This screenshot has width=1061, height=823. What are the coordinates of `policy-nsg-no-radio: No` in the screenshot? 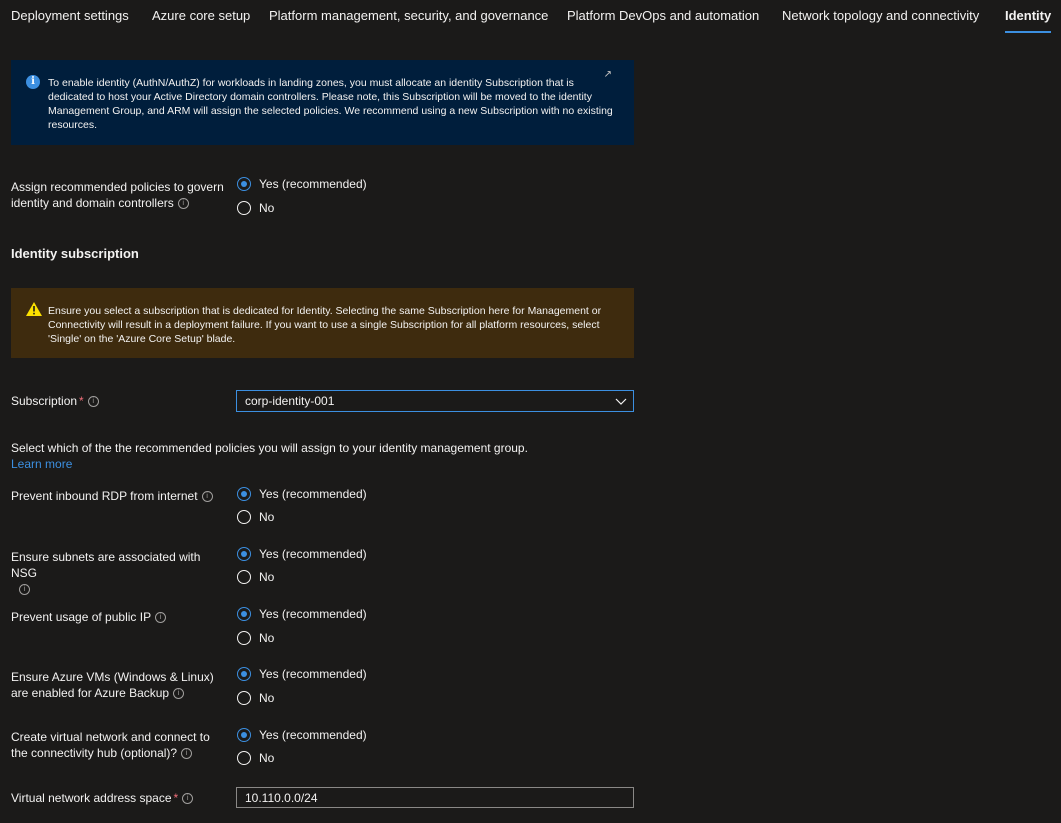 It's located at (255, 577).